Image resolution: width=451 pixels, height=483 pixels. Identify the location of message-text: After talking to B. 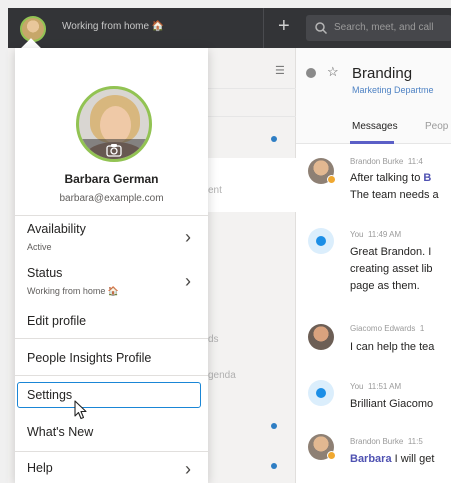
(391, 178).